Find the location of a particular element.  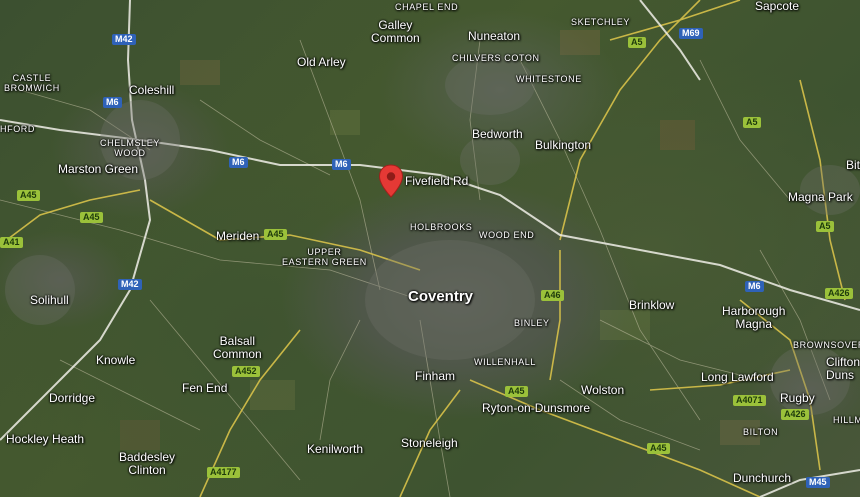

label-old-arley: Old Arley is located at coordinates (321, 62).